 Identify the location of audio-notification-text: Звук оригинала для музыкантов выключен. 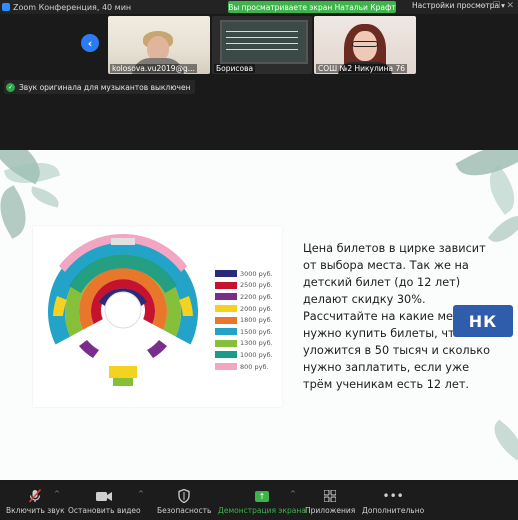
(105, 87).